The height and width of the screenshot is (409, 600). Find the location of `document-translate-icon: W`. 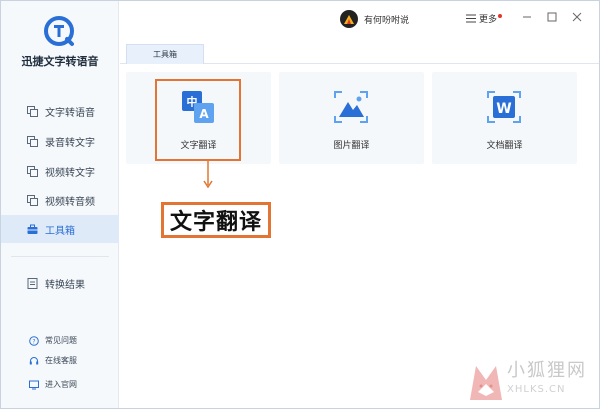

document-translate-icon: W is located at coordinates (504, 107).